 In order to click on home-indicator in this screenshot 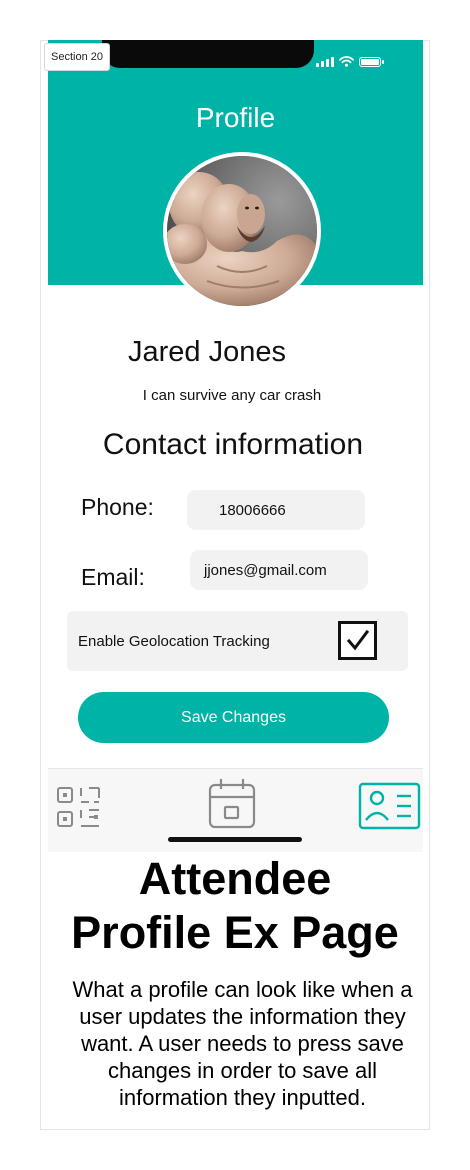, I will do `click(235, 839)`.